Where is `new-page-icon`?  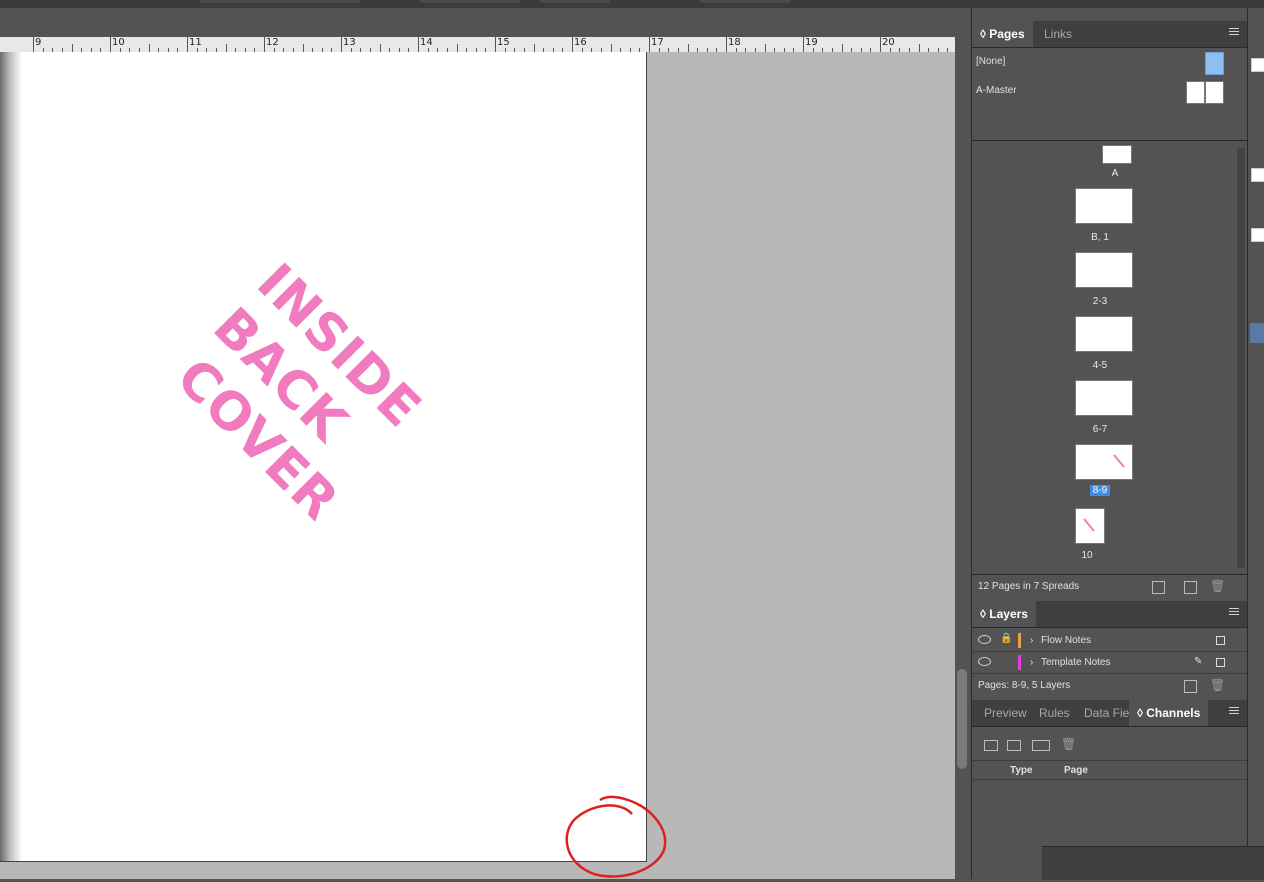
new-page-icon is located at coordinates (1190, 587).